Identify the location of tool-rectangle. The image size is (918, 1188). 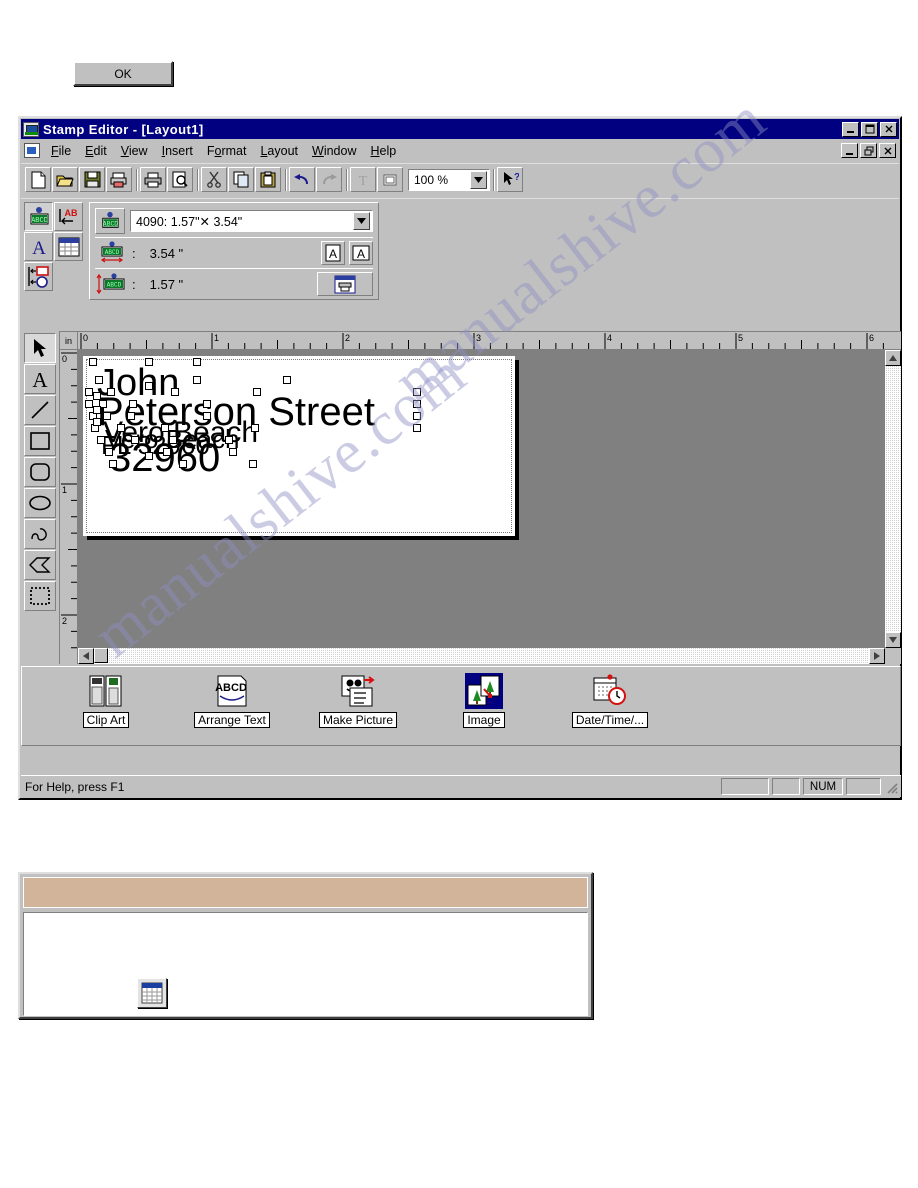
(40, 441).